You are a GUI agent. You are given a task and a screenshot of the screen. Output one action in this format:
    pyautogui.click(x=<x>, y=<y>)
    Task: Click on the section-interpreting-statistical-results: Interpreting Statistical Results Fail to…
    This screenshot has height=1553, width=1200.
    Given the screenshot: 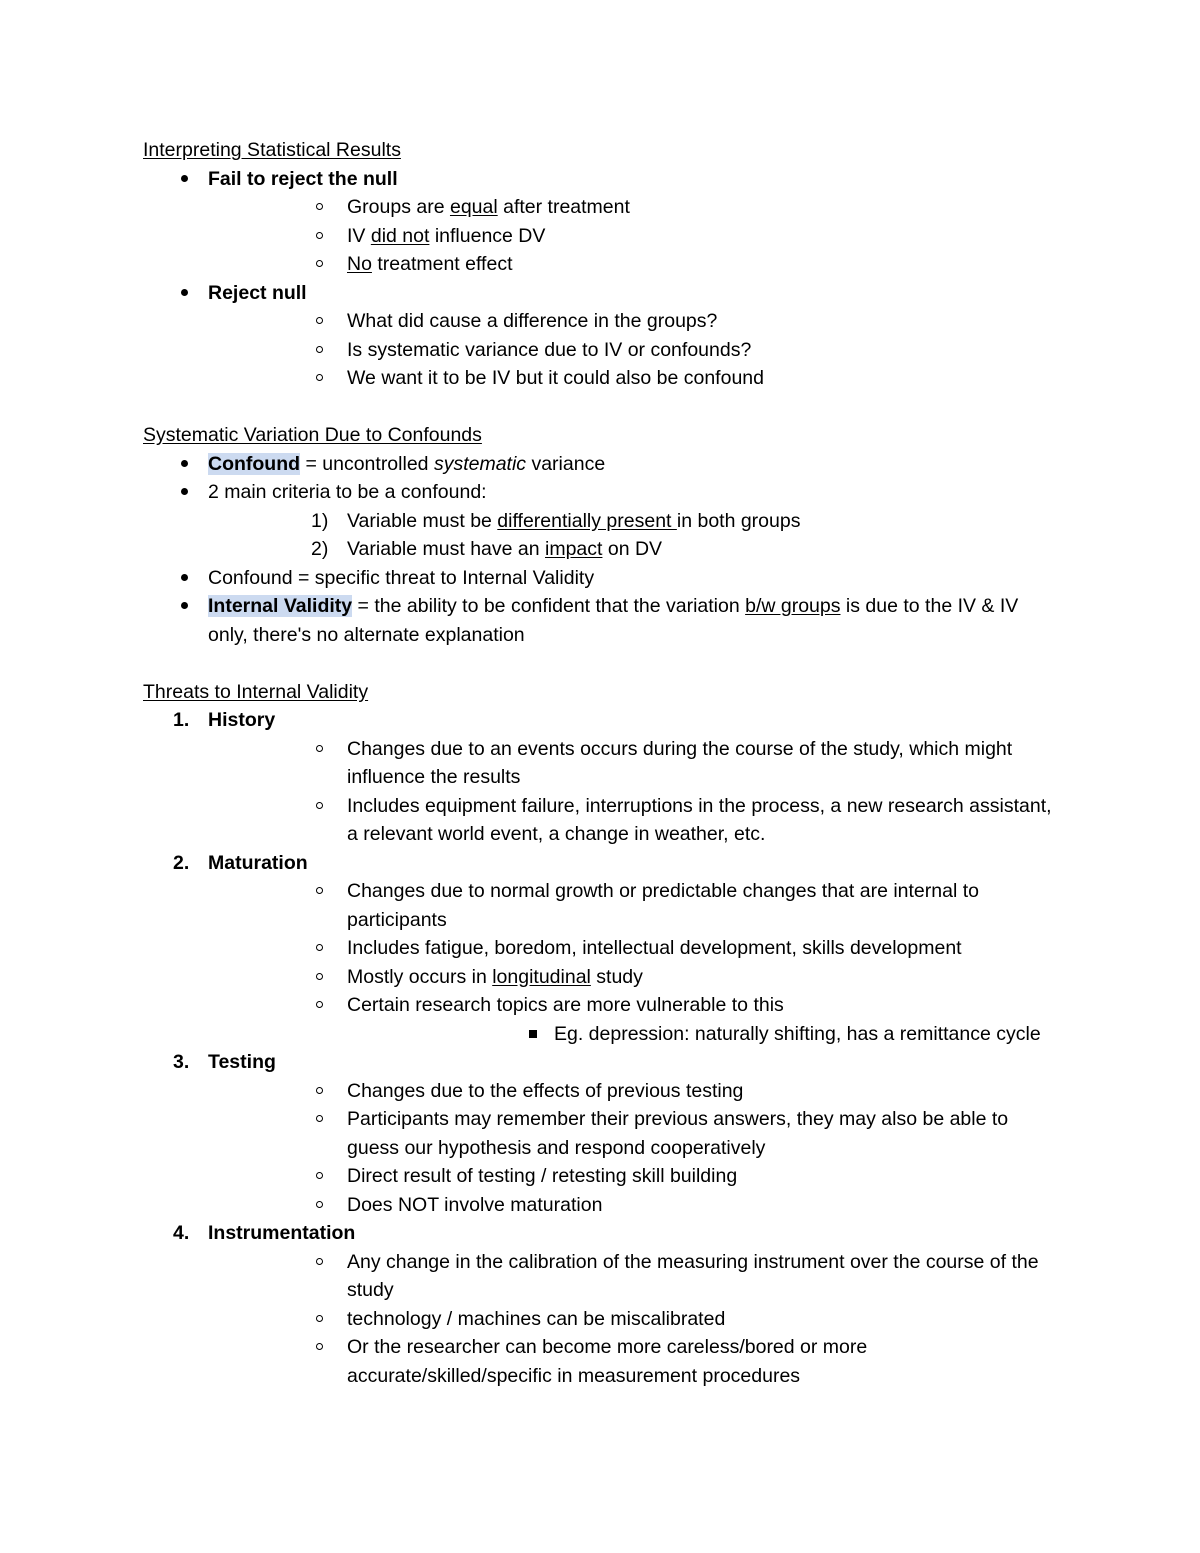 What is the action you would take?
    pyautogui.click(x=601, y=264)
    